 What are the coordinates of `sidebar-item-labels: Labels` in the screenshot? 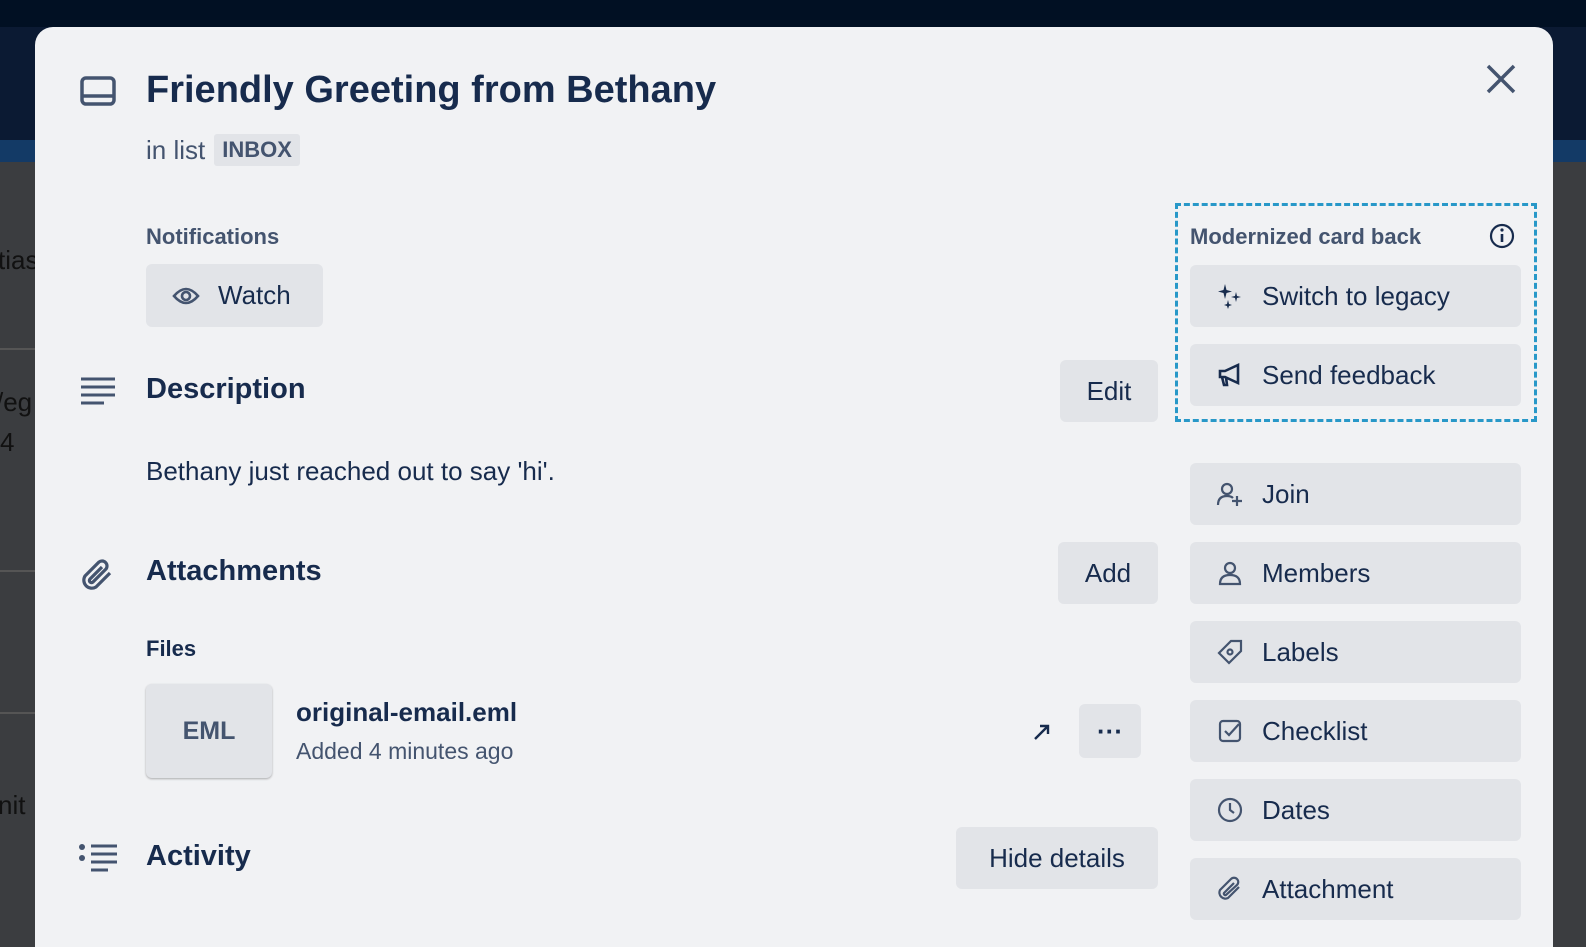 It's located at (1355, 652).